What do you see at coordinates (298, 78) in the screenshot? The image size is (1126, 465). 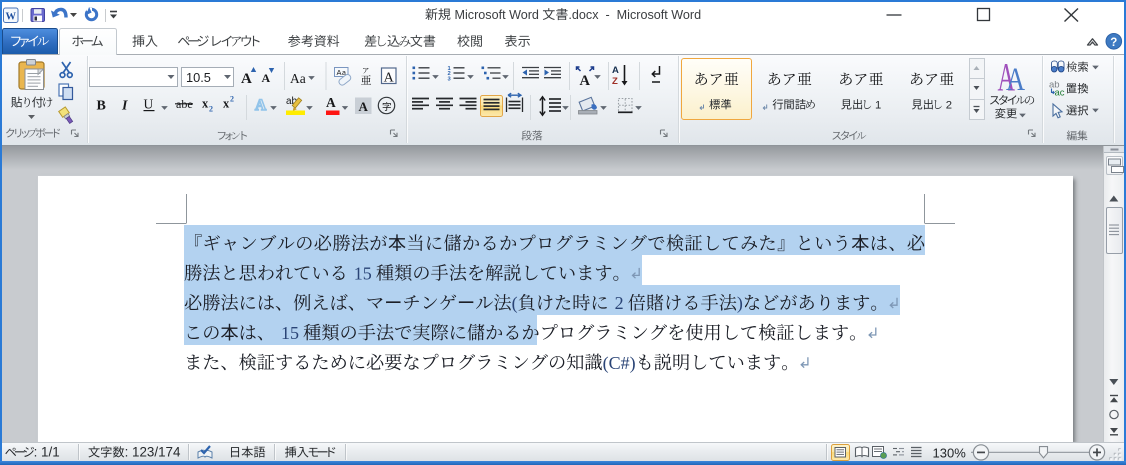 I see `svg-text: Aa` at bounding box center [298, 78].